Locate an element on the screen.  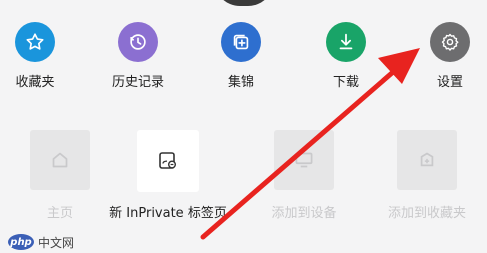
site-watermark: php 中文网 is located at coordinates (41, 242).